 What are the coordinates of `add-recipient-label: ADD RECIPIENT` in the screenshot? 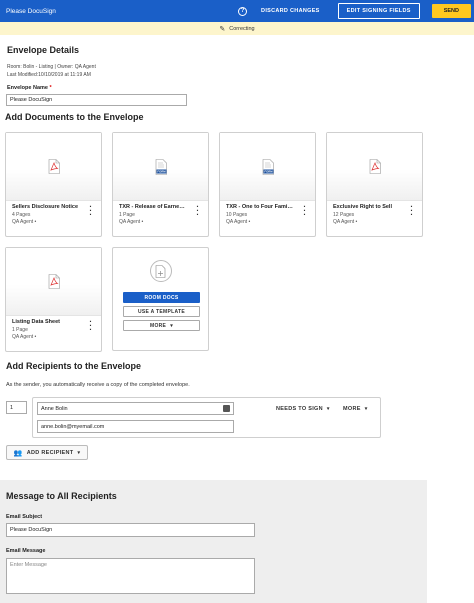 It's located at (50, 452).